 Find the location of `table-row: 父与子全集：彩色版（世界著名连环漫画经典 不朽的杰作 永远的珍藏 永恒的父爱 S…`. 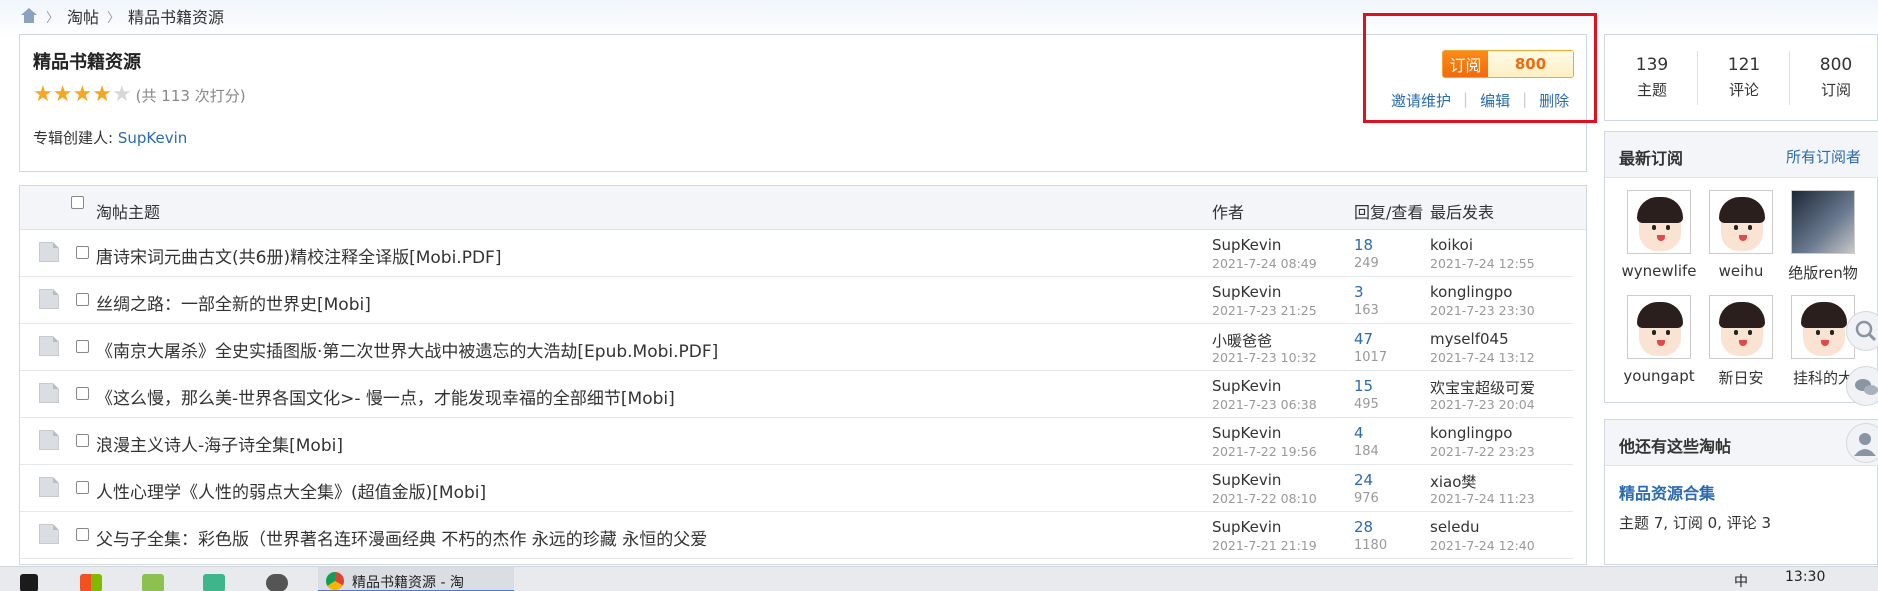

table-row: 父与子全集：彩色版（世界著名连环漫画经典 不朽的杰作 永远的珍藏 永恒的父爱 S… is located at coordinates (796, 535).